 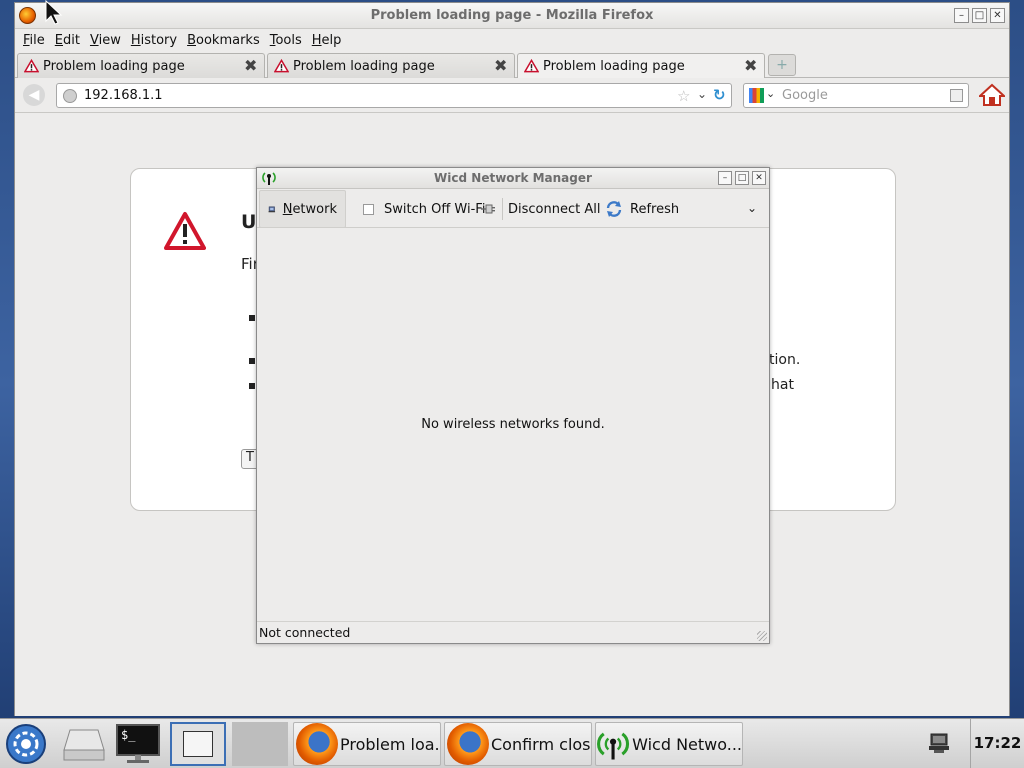 I want to click on reload-icon: ↻, so click(x=719, y=95).